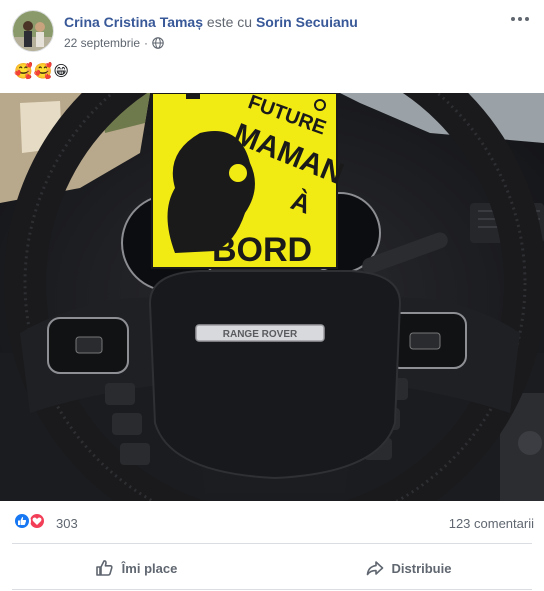 This screenshot has height=591, width=544. Describe the element at coordinates (42, 71) in the screenshot. I see `post-text-emojis: 🥰🥰😁` at that location.